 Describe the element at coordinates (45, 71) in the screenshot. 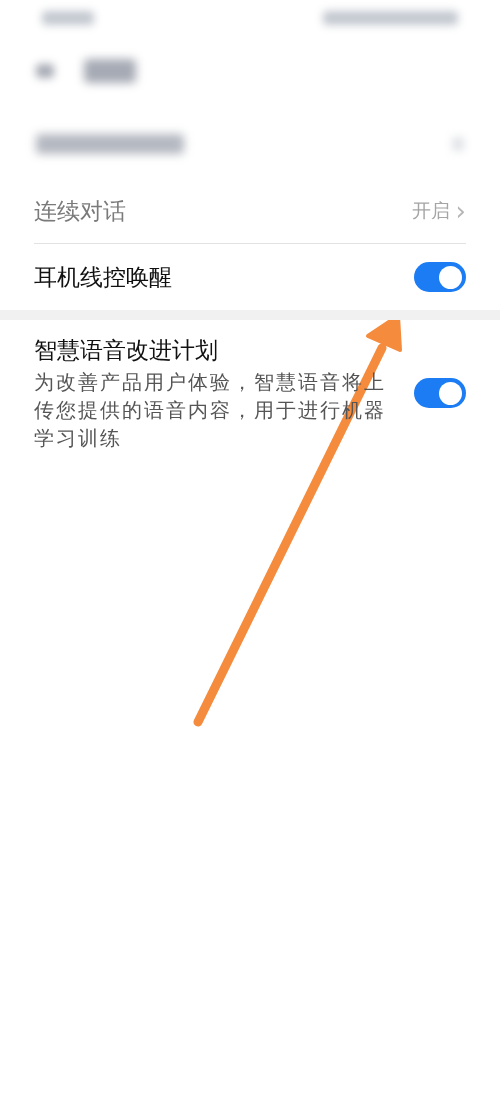

I see `blurred-back-icon` at that location.